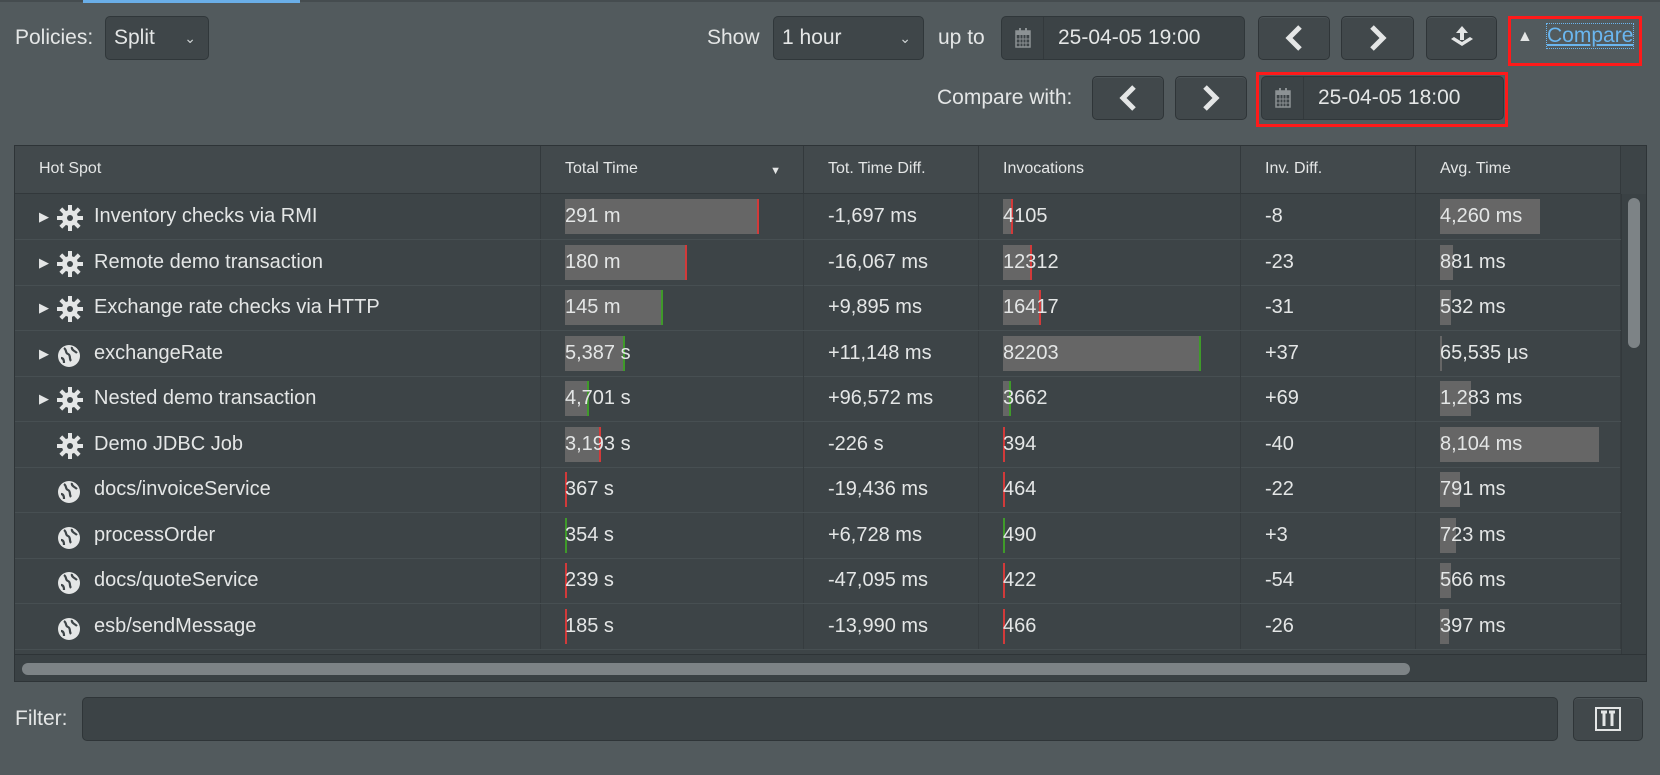 The height and width of the screenshot is (775, 1660). What do you see at coordinates (672, 169) in the screenshot?
I see `column-header-total-time: Total Time ▼` at bounding box center [672, 169].